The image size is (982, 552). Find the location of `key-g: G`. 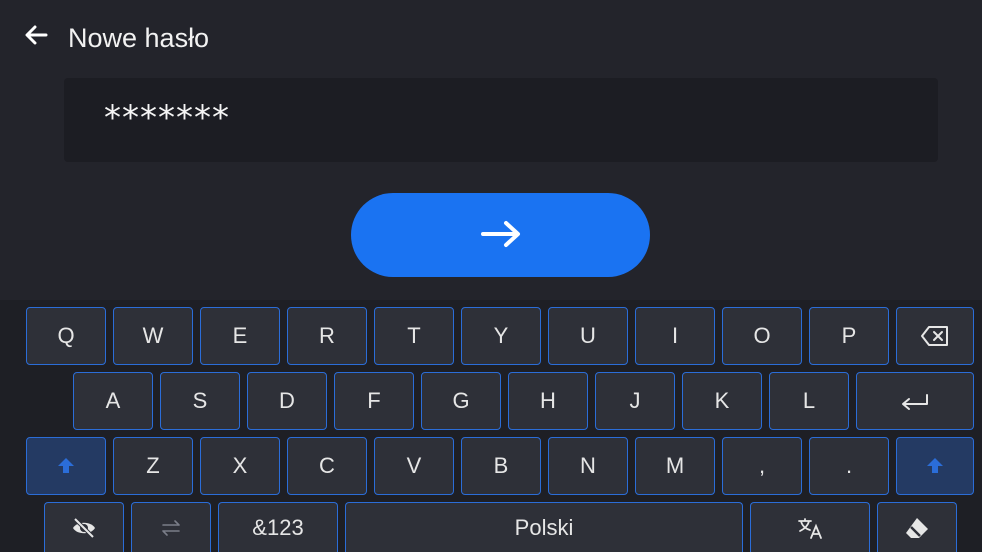

key-g: G is located at coordinates (461, 401).